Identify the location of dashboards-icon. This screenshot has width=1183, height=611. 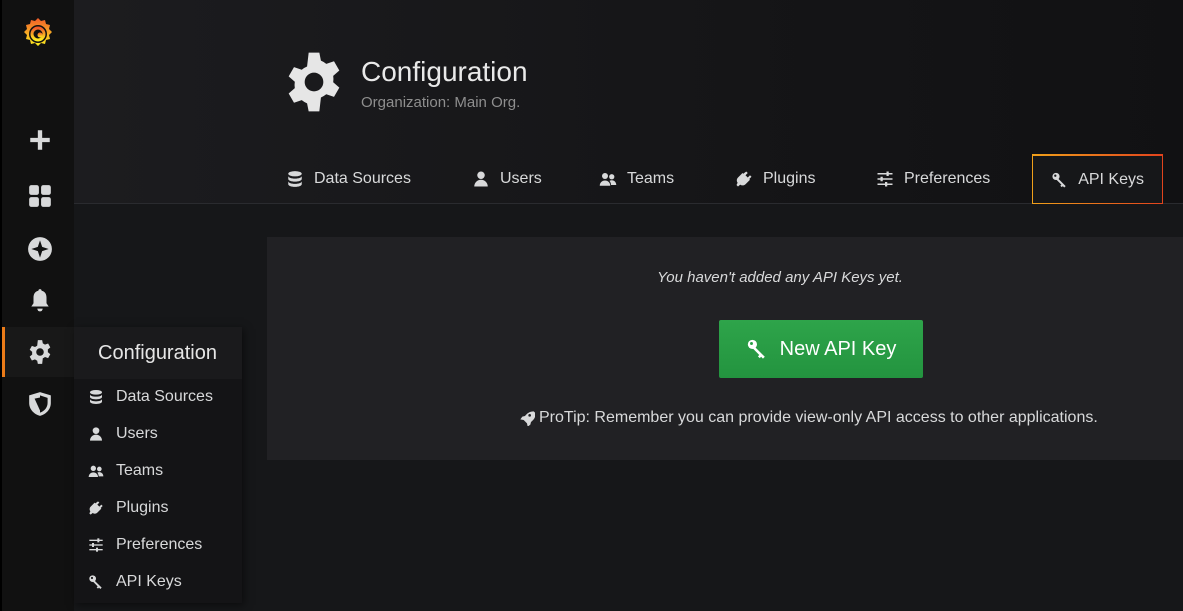
(40, 196).